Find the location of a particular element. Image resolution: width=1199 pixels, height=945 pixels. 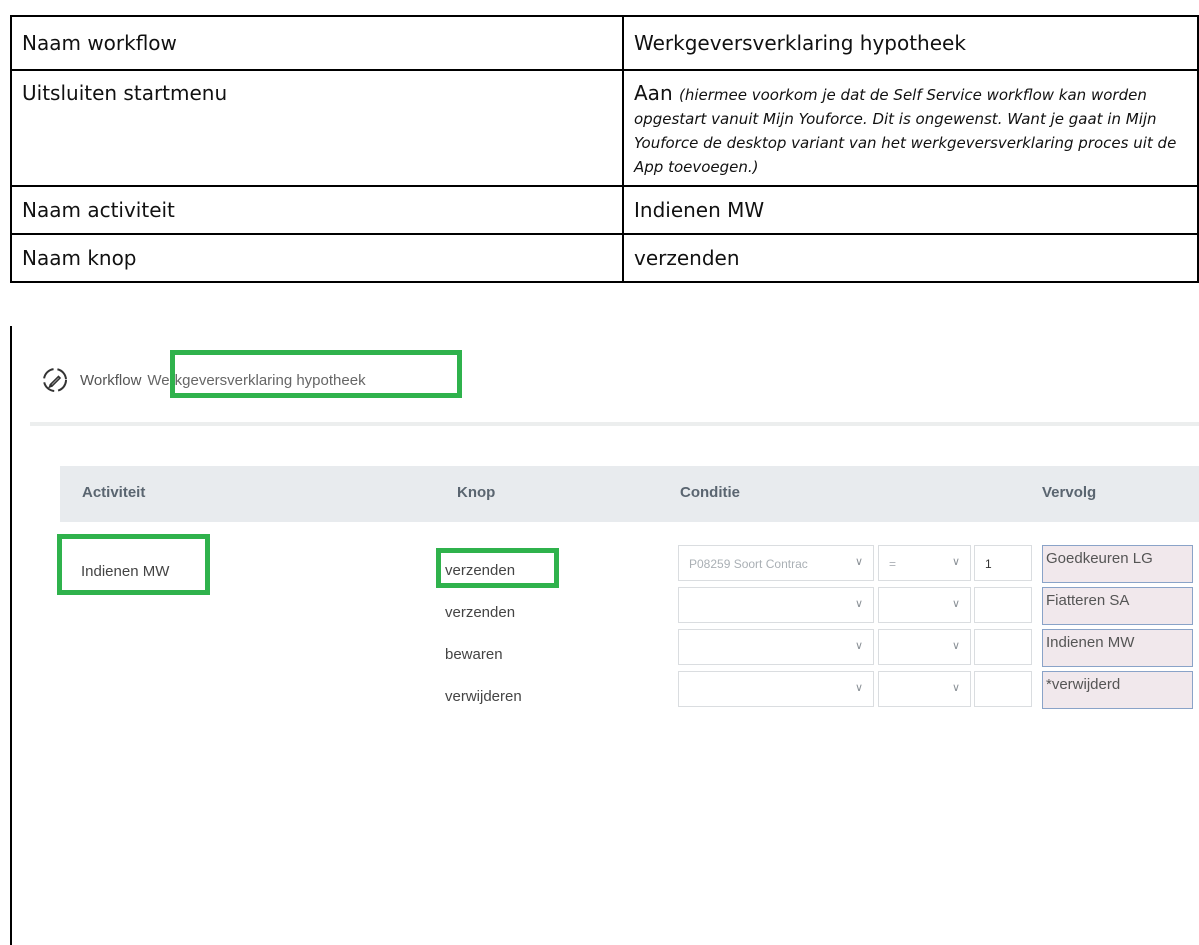

info-row: Naam knop verzenden is located at coordinates (604, 258).